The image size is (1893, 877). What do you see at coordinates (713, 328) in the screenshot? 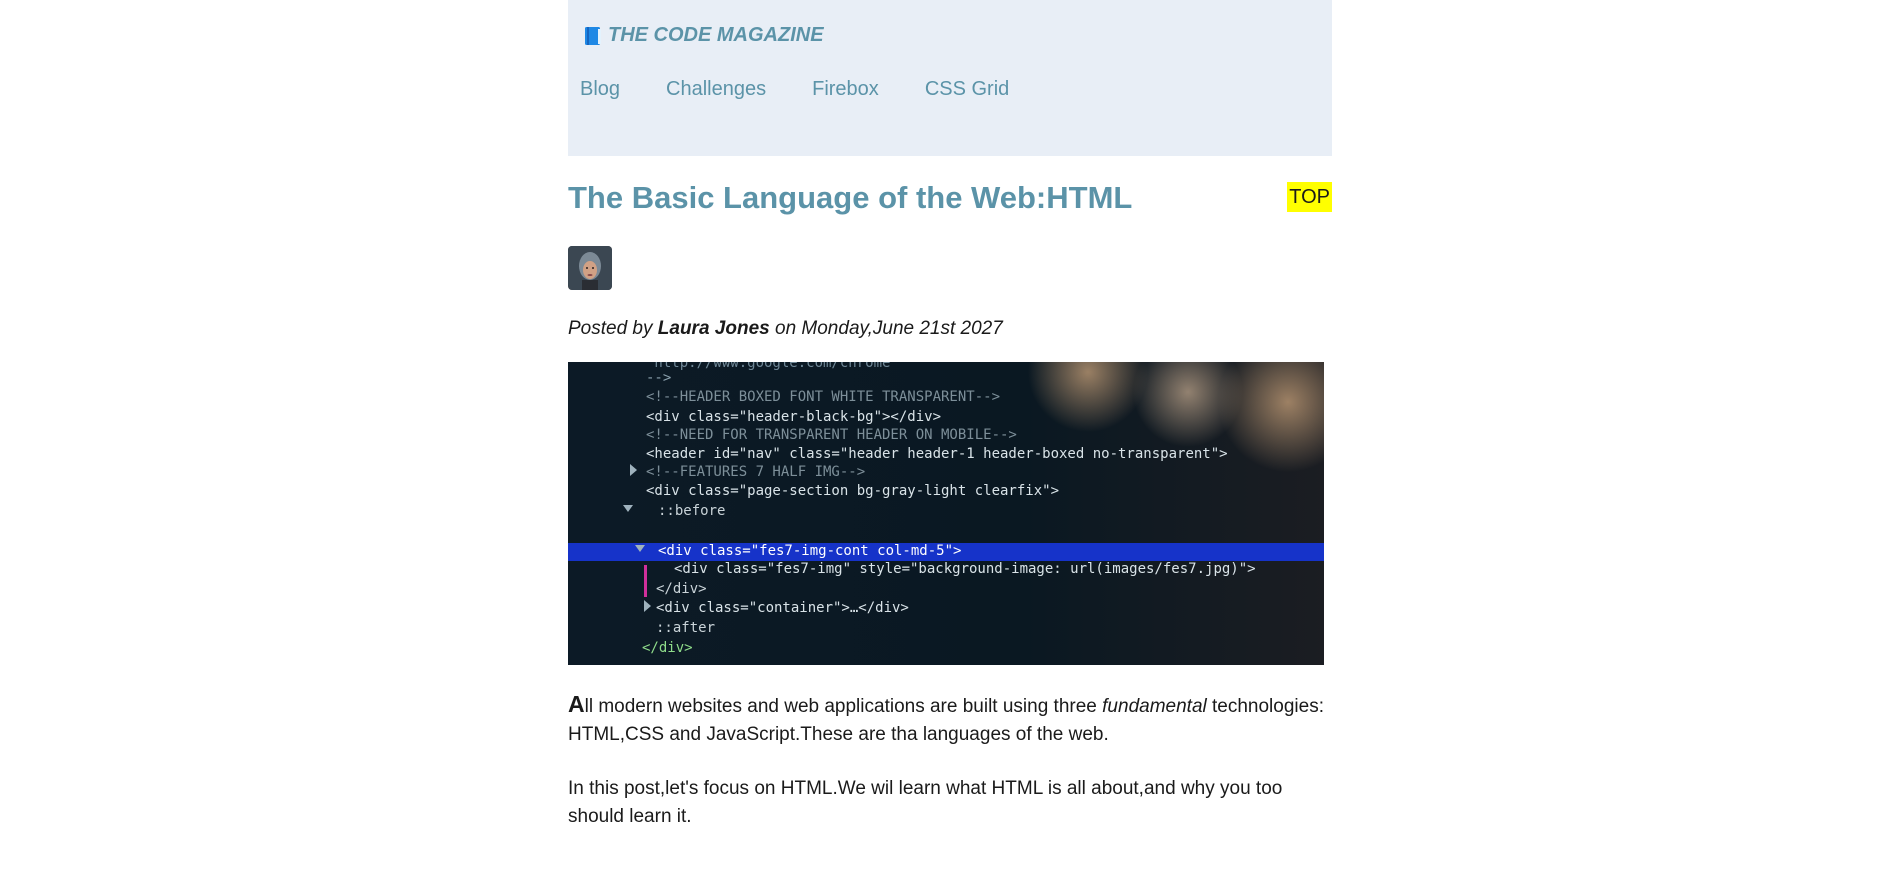
I see `author-name: Laura Jones` at bounding box center [713, 328].